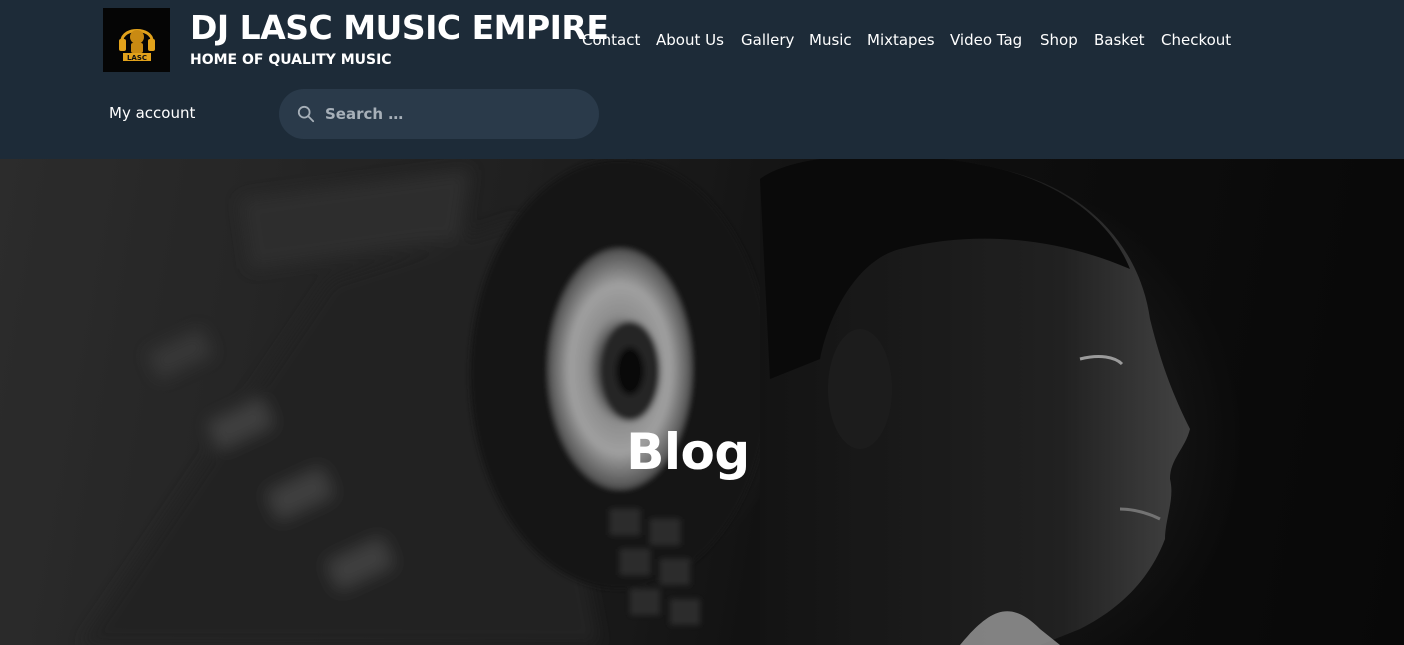 This screenshot has width=1404, height=645. Describe the element at coordinates (767, 40) in the screenshot. I see `nav-item-gallery: Gallery` at that location.